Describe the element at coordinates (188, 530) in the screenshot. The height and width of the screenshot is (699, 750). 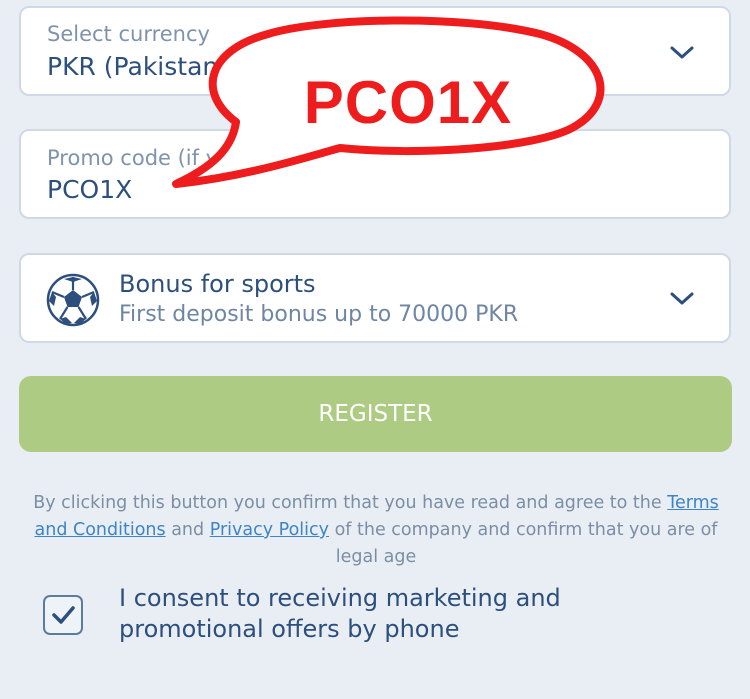
I see `legal-and: and` at that location.